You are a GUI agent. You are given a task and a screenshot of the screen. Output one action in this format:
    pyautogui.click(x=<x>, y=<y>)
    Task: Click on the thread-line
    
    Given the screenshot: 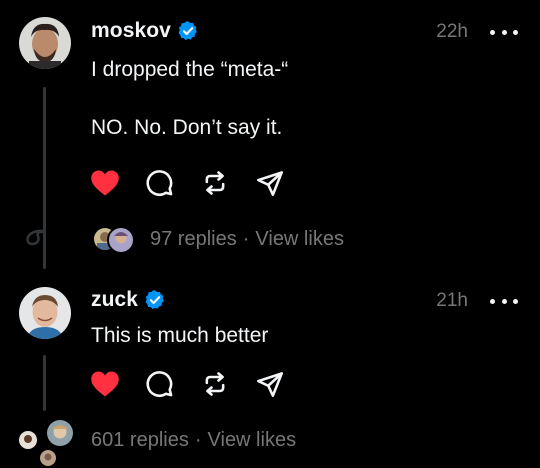 What is the action you would take?
    pyautogui.click(x=44, y=383)
    